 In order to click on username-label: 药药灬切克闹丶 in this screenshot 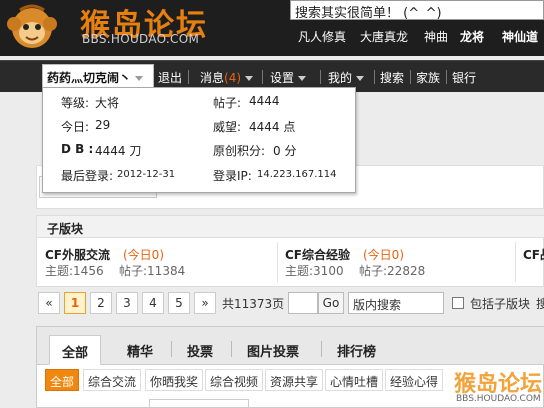, I will do `click(89, 78)`.